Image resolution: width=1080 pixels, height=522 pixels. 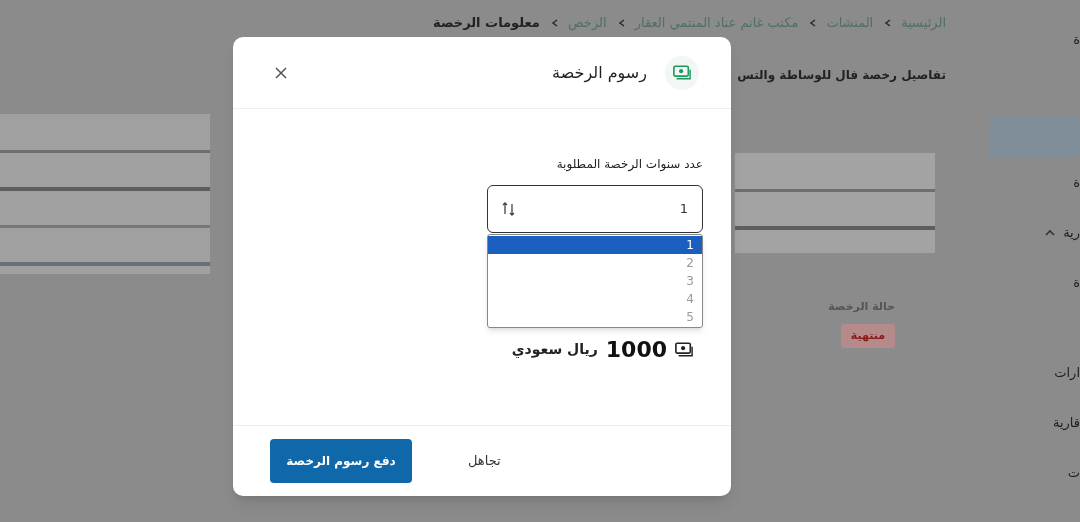 What do you see at coordinates (595, 299) in the screenshot?
I see `dropdown-option: 4` at bounding box center [595, 299].